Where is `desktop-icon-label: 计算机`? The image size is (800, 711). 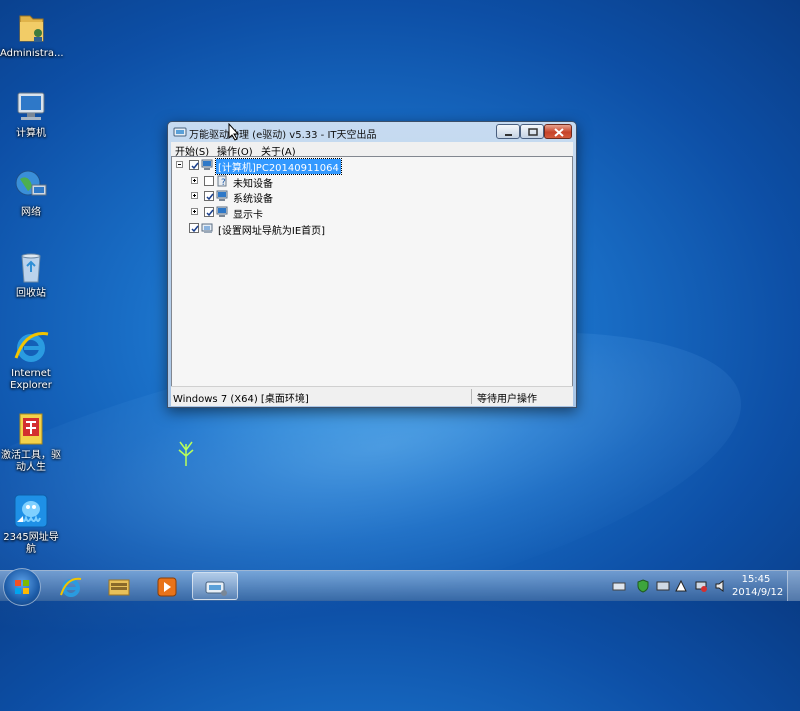 desktop-icon-label: 计算机 is located at coordinates (31, 133).